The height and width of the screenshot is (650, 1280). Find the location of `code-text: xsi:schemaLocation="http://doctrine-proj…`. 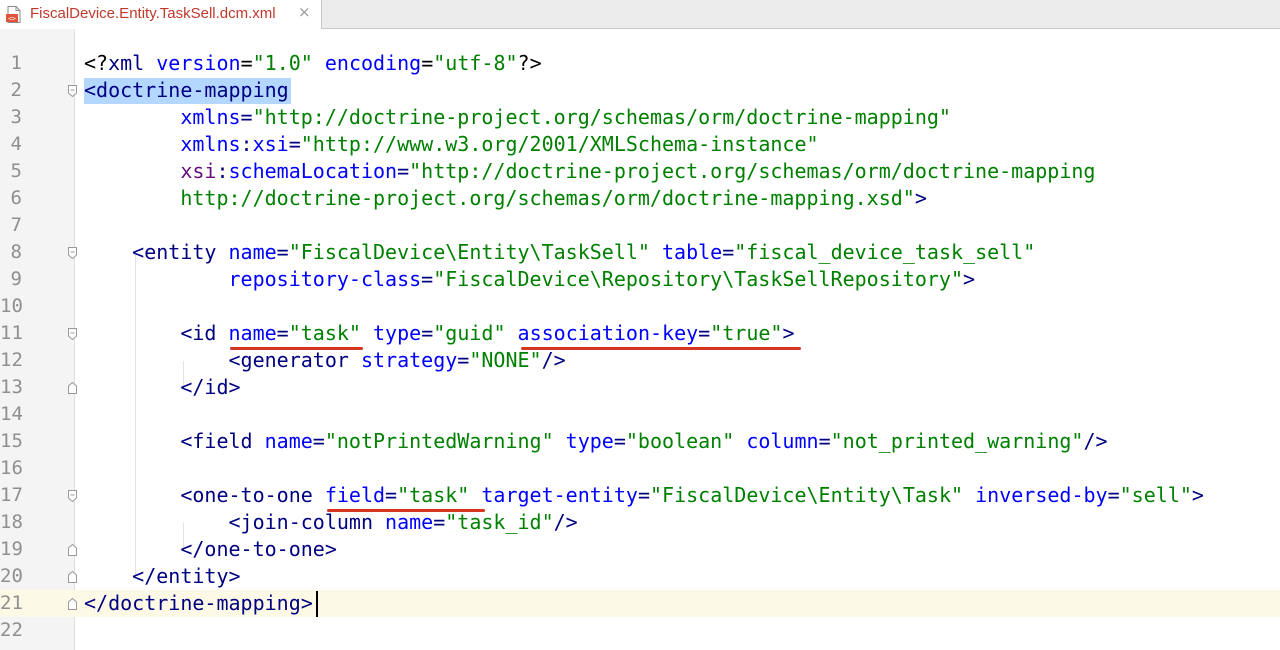

code-text: xsi:schemaLocation="http://doctrine-proj… is located at coordinates (589, 171).